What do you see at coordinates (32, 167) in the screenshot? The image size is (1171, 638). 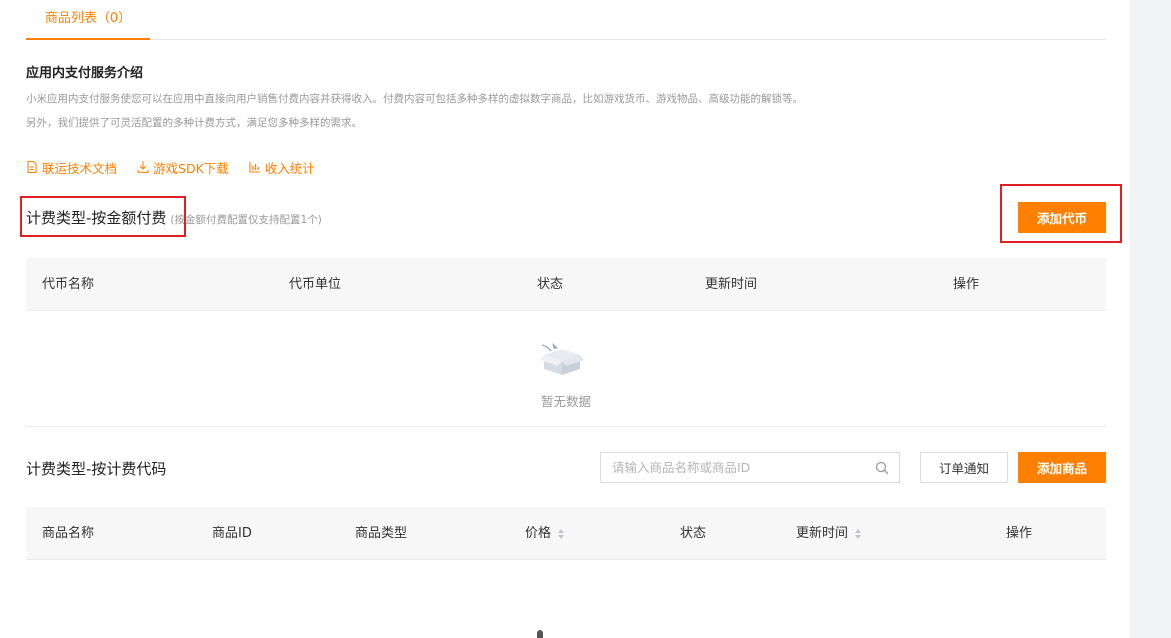 I see `document-icon` at bounding box center [32, 167].